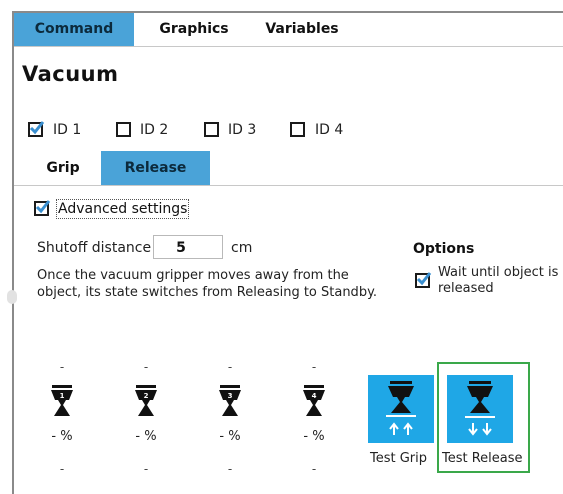 This screenshot has width=563, height=494. Describe the element at coordinates (146, 367) in the screenshot. I see `gripper-2-top-value: -` at that location.